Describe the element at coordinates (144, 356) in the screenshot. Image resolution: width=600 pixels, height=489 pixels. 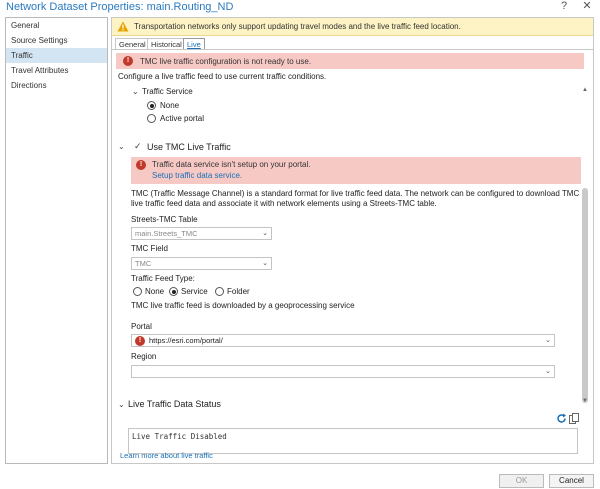
I see `region-label: Region` at that location.